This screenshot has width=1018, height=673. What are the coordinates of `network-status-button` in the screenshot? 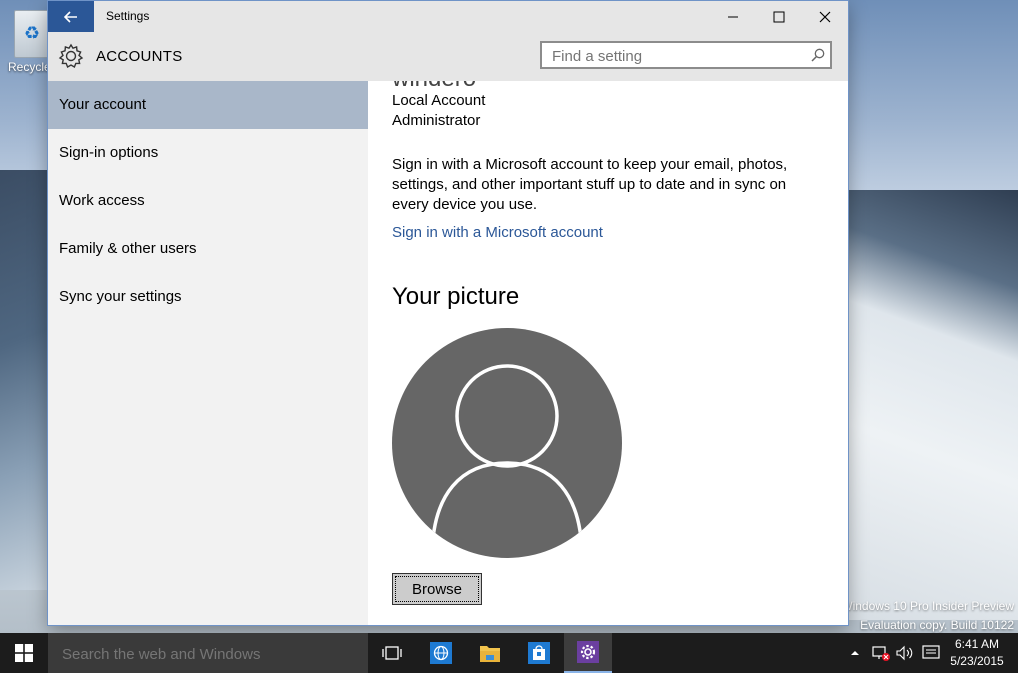 It's located at (881, 653).